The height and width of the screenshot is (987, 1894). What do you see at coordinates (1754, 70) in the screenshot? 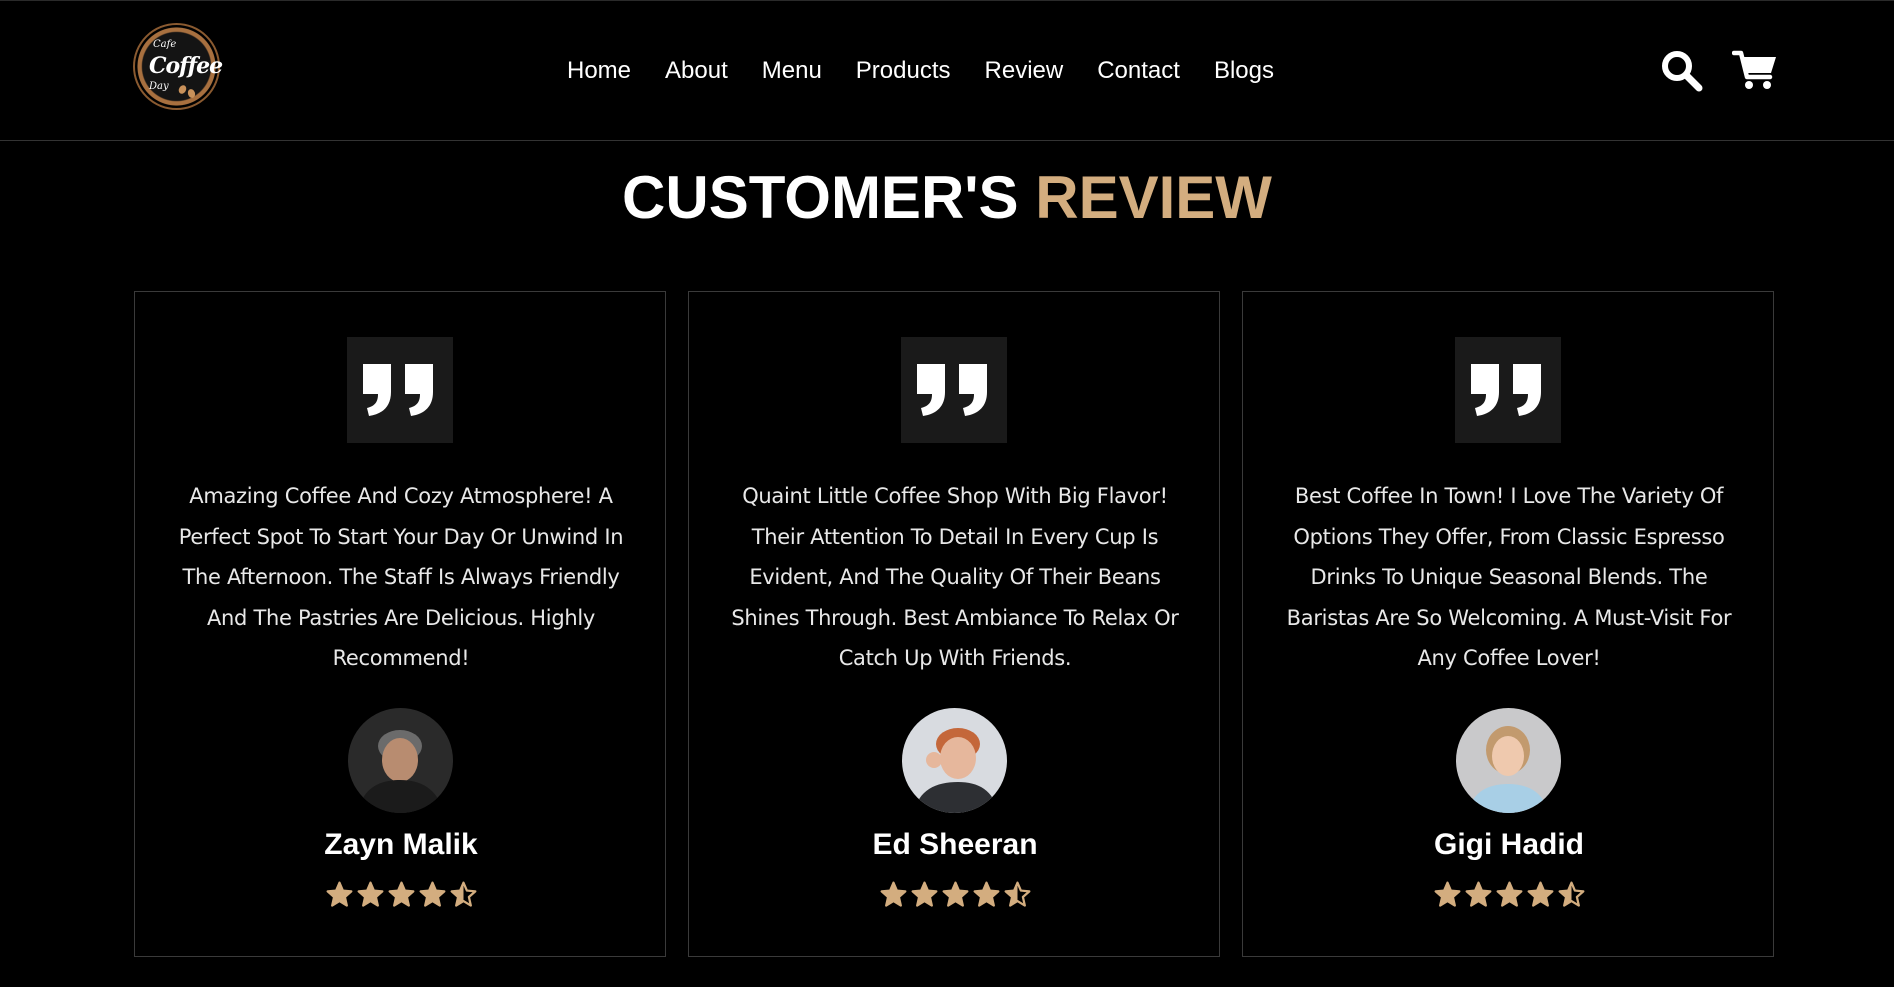
I see `cart-icon` at bounding box center [1754, 70].